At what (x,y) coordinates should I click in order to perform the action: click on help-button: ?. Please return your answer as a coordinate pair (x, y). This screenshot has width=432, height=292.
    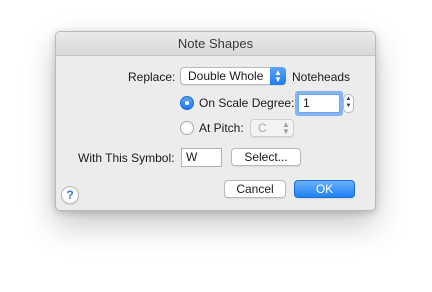
    Looking at the image, I should click on (70, 195).